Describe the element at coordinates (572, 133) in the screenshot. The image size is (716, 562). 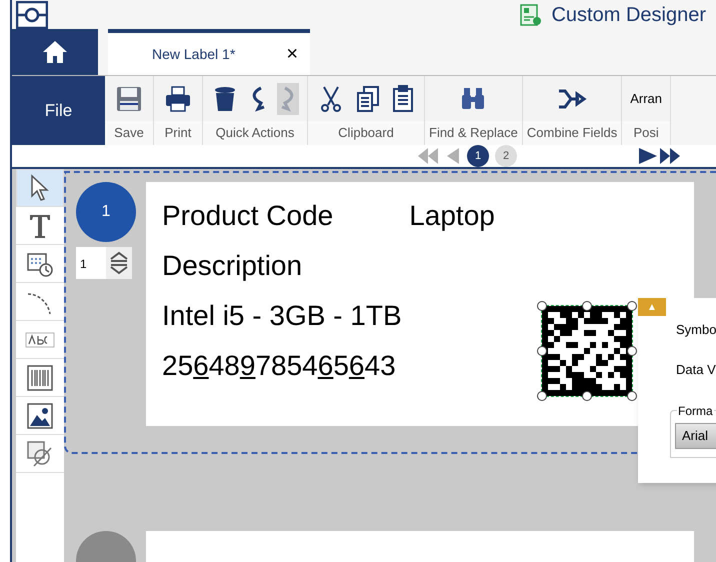
I see `ribbon-group-label: Combine Fields` at that location.